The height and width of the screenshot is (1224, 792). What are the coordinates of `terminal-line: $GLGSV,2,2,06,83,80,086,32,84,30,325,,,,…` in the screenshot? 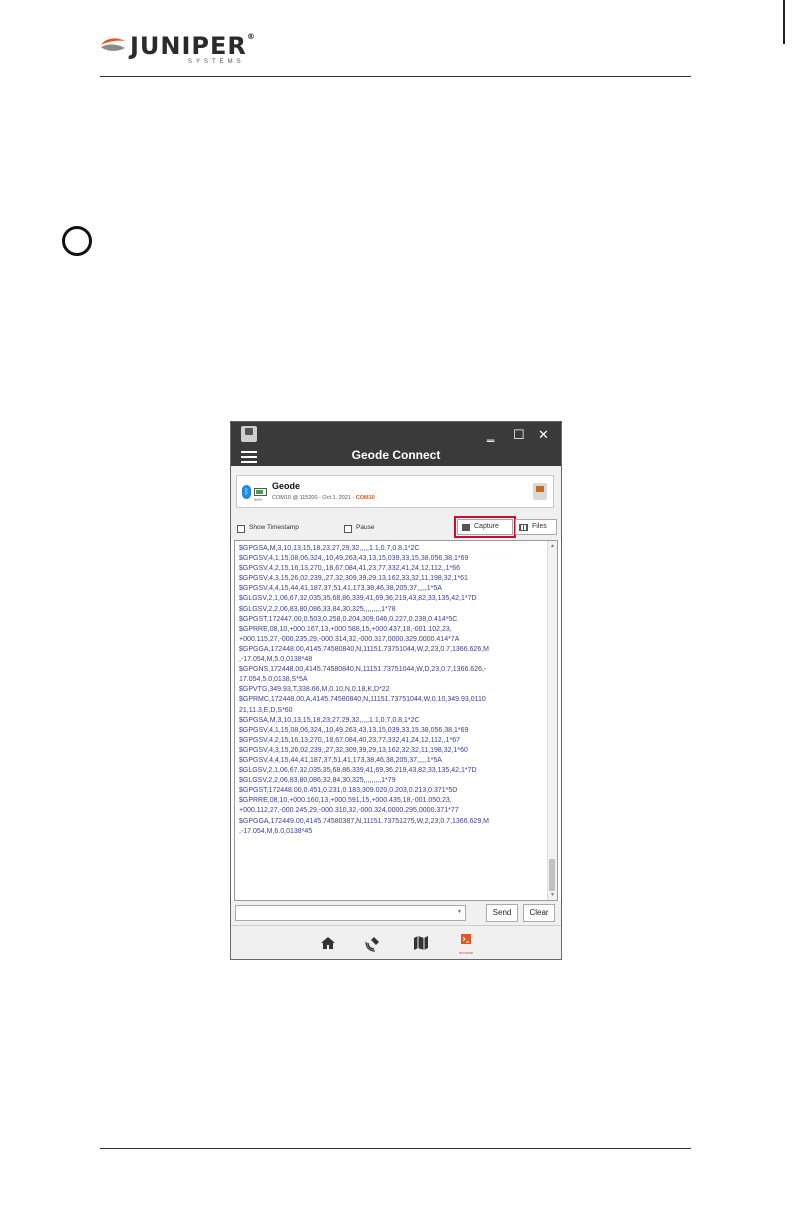 It's located at (317, 781).